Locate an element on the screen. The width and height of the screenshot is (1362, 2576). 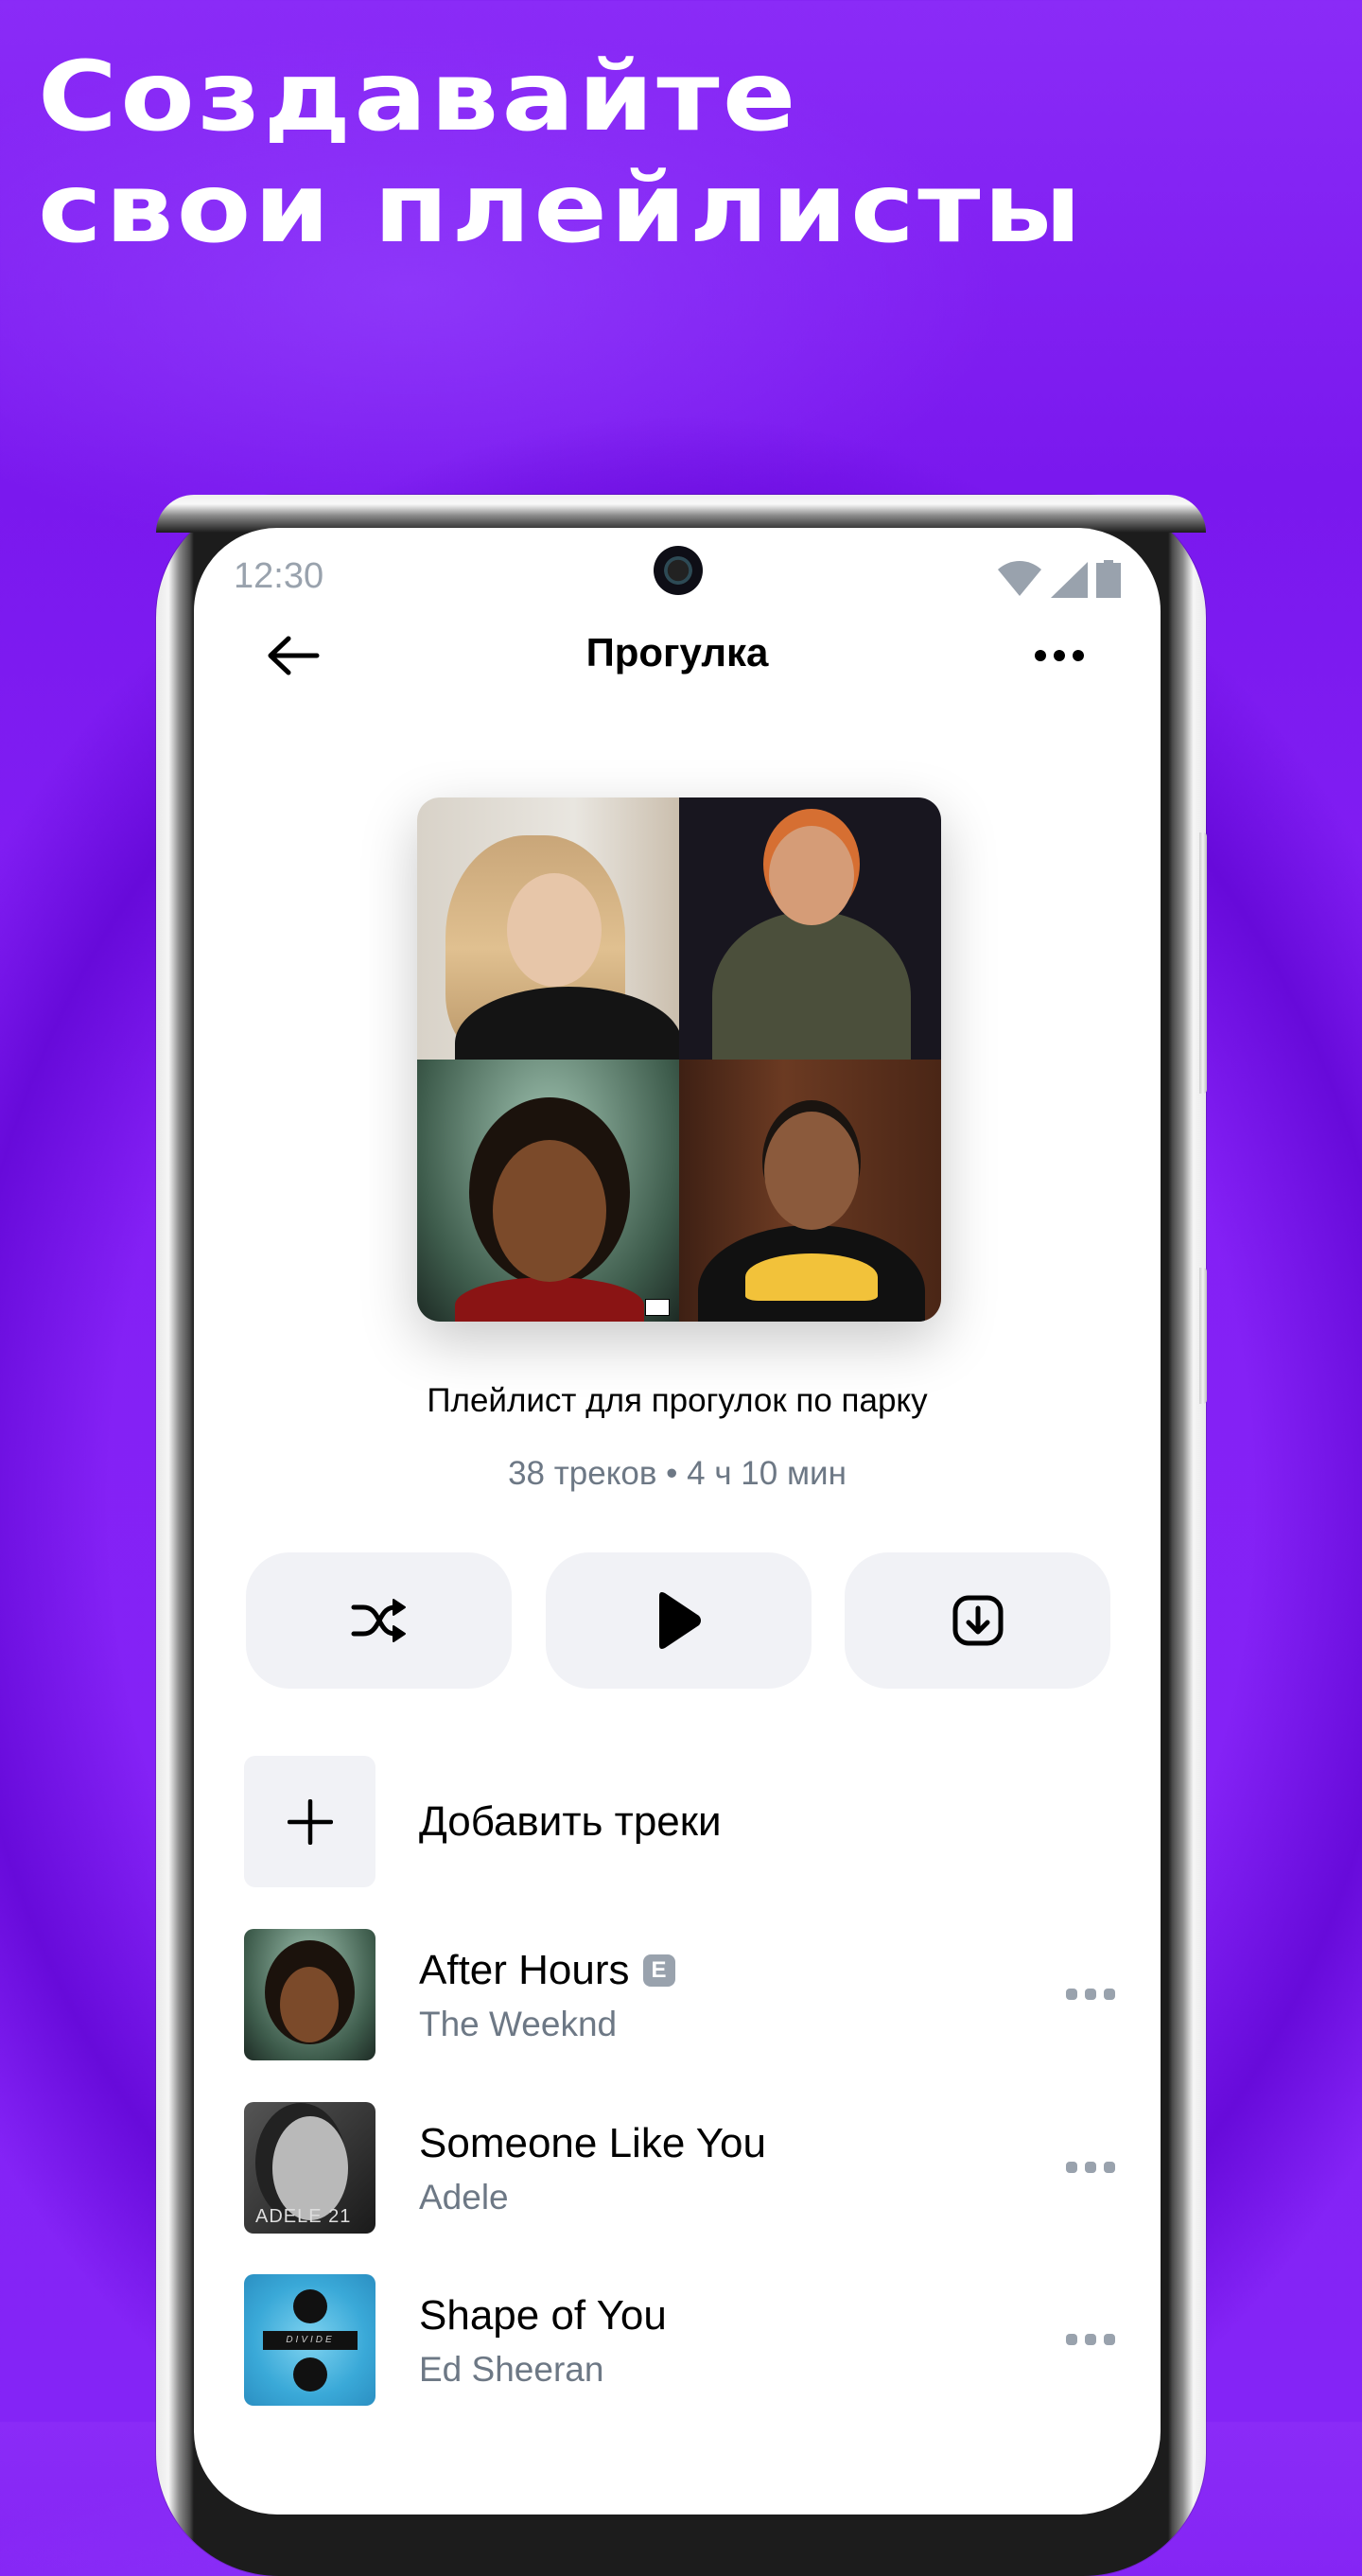
track-cover is located at coordinates (309, 1994).